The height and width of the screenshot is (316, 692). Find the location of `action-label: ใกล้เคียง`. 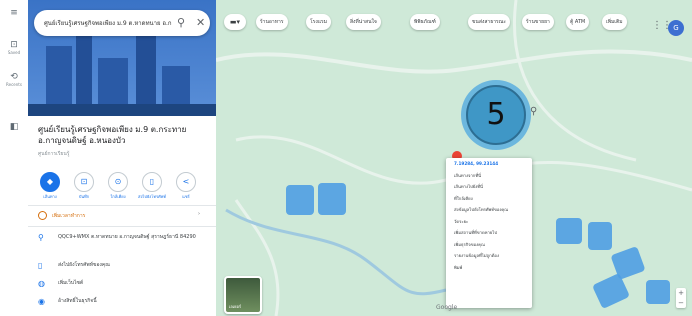

action-label: ใกล้เคียง is located at coordinates (118, 196).